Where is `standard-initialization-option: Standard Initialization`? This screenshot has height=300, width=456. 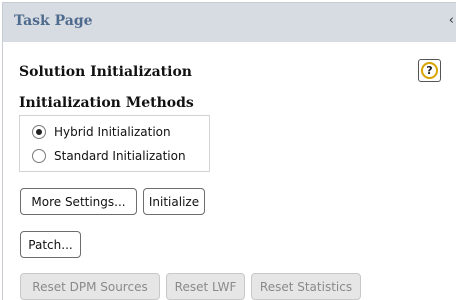 standard-initialization-option: Standard Initialization is located at coordinates (109, 156).